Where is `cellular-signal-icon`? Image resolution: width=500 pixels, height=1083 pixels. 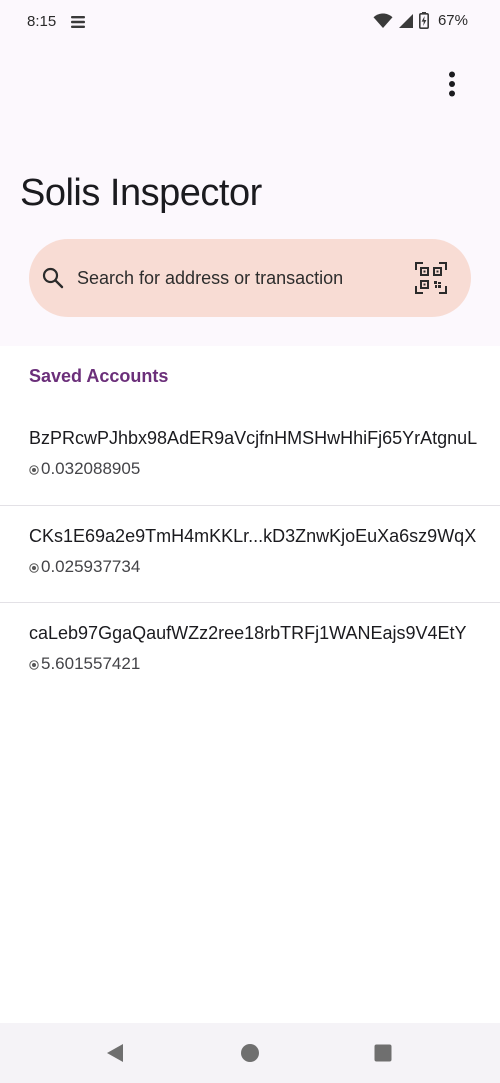 cellular-signal-icon is located at coordinates (405, 20).